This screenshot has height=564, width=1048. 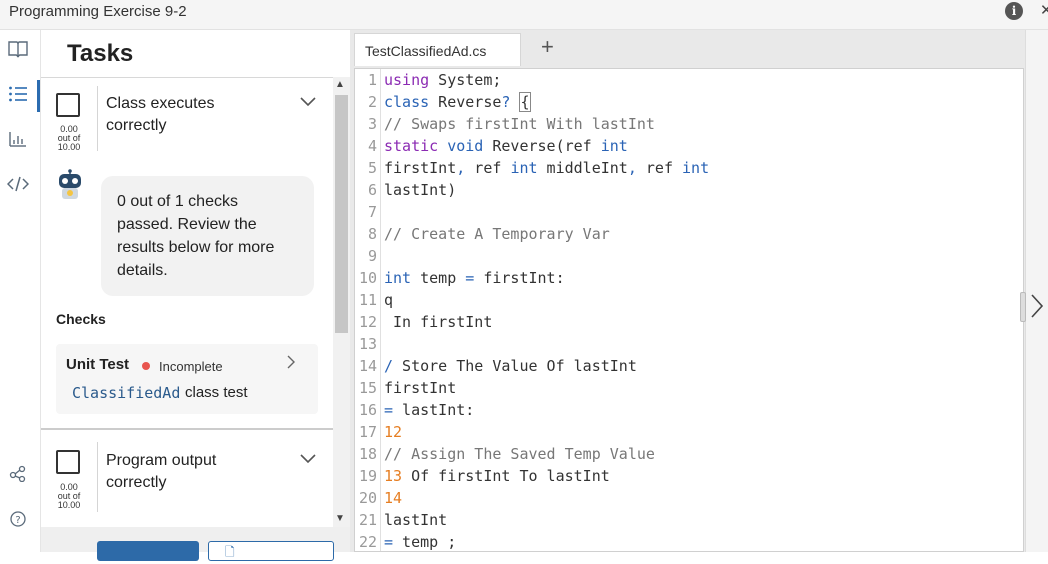 What do you see at coordinates (687, 49) in the screenshot?
I see `editor-tab-bar: TestClassifiedAd.cs +` at bounding box center [687, 49].